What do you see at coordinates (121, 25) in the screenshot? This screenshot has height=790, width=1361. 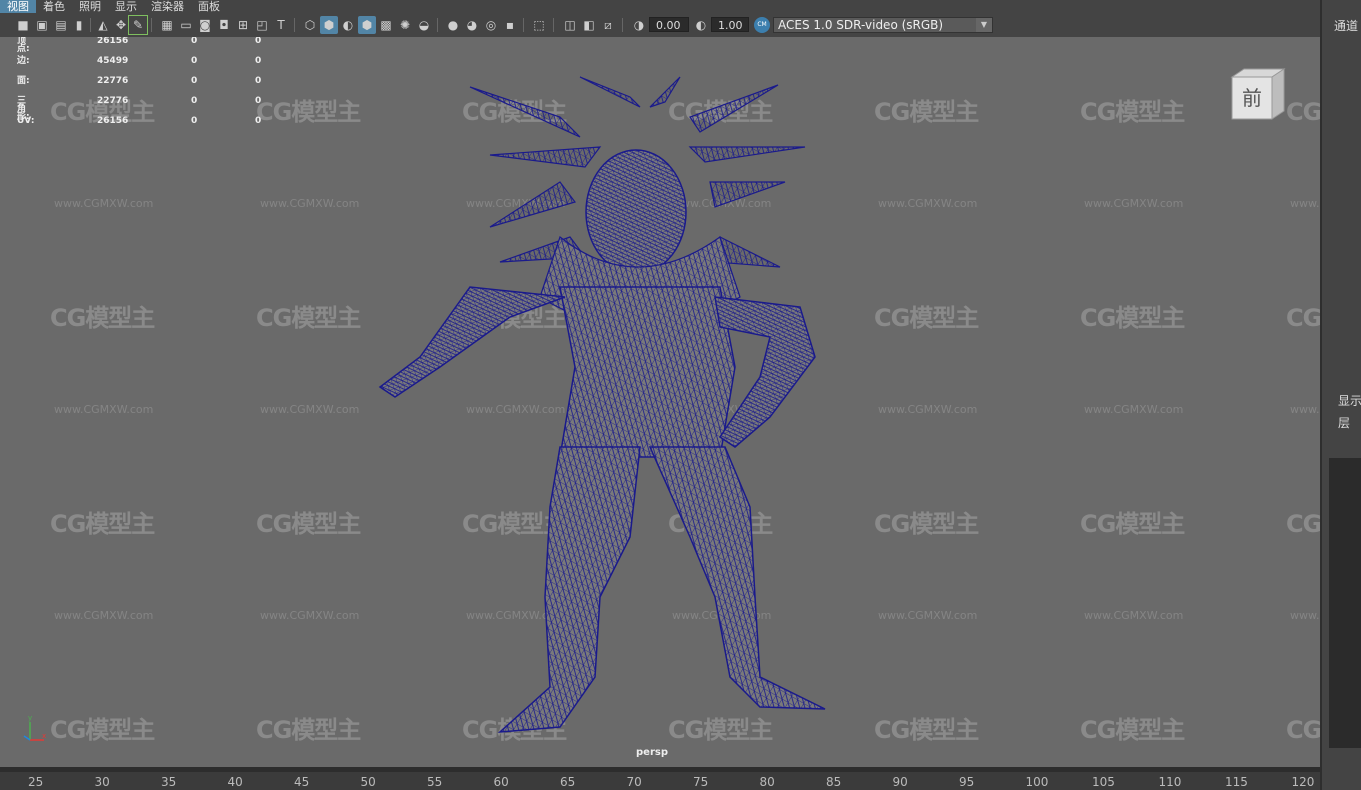 I see `2d-pan-zoom-icon: ✥` at bounding box center [121, 25].